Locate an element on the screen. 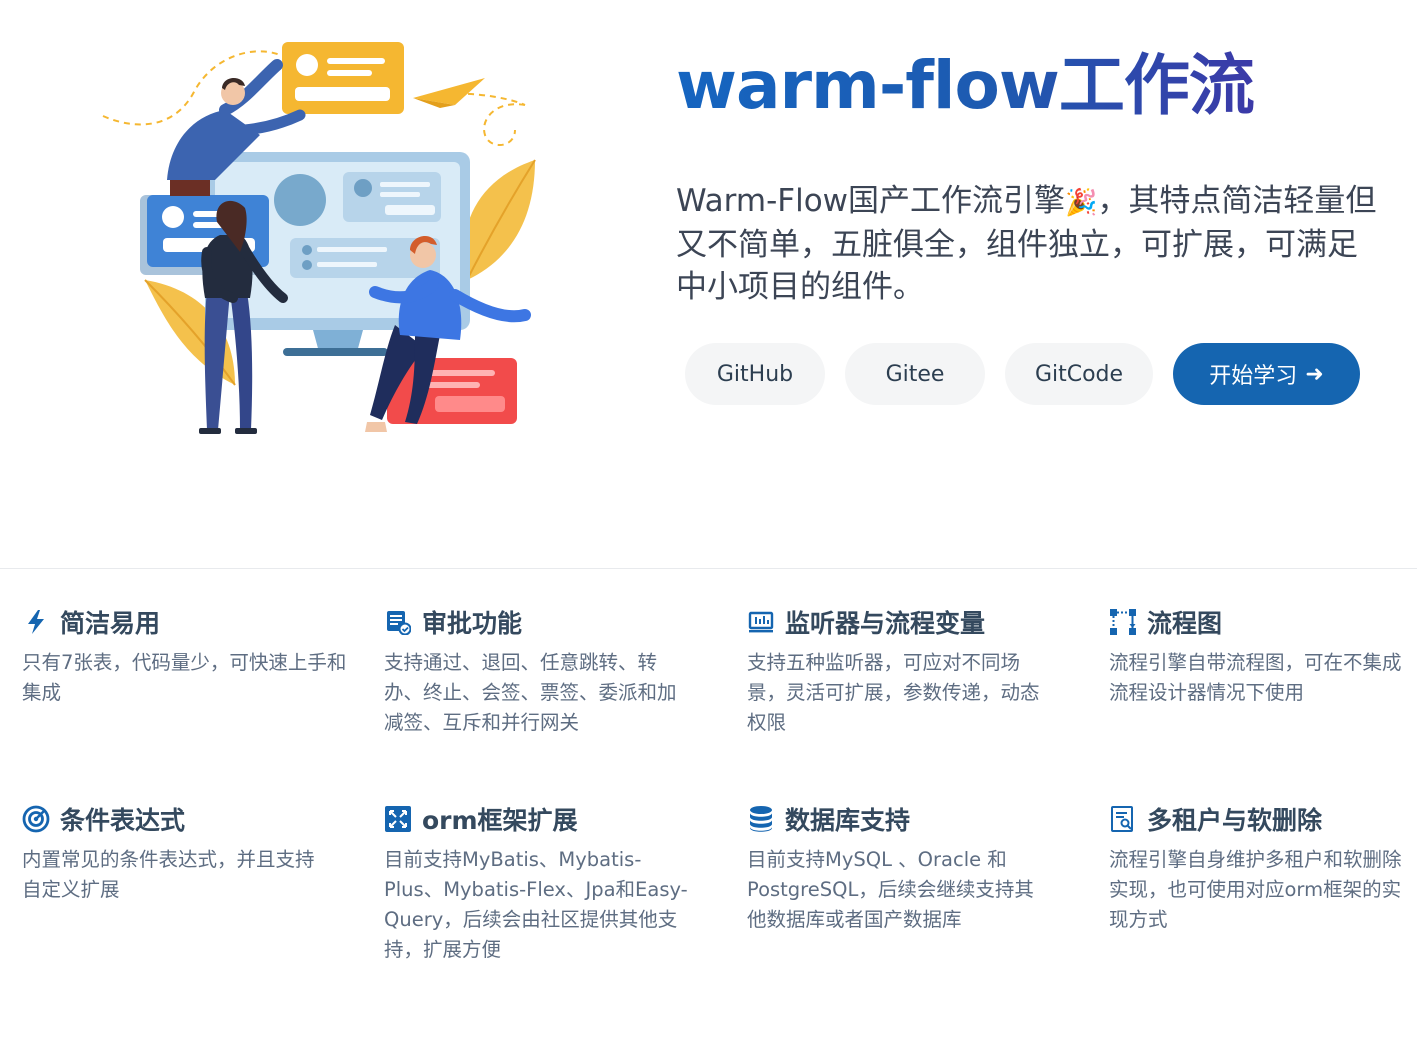  feature-card-condition: 条件表达式 内置常见的条件表达式，并且支持自定义扩展 is located at coordinates (174, 851).